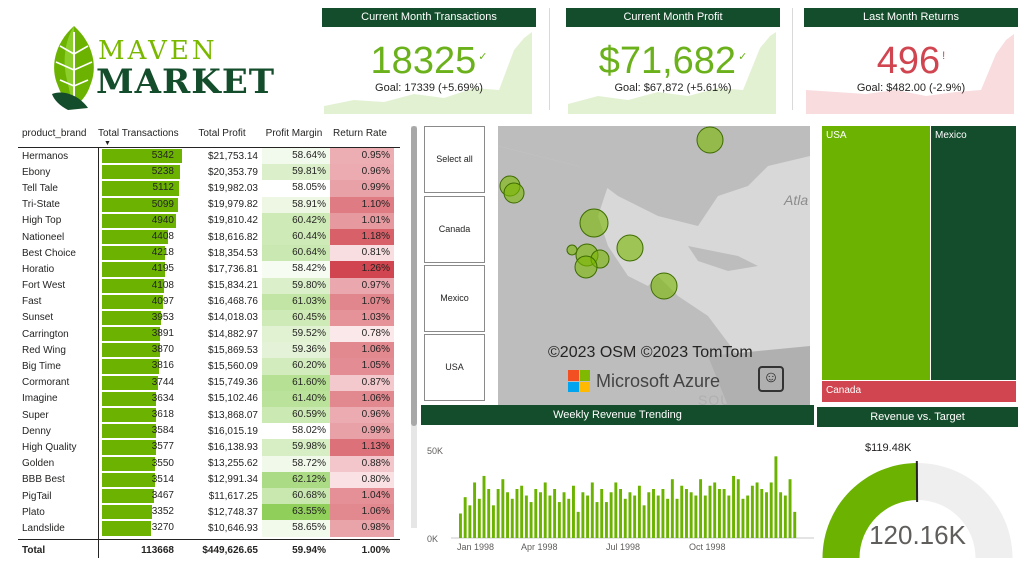 Image resolution: width=1036 pixels, height=579 pixels. I want to click on table-row: High Top 4940 $19,810.42 60.42% 1.01%, so click(209, 220).